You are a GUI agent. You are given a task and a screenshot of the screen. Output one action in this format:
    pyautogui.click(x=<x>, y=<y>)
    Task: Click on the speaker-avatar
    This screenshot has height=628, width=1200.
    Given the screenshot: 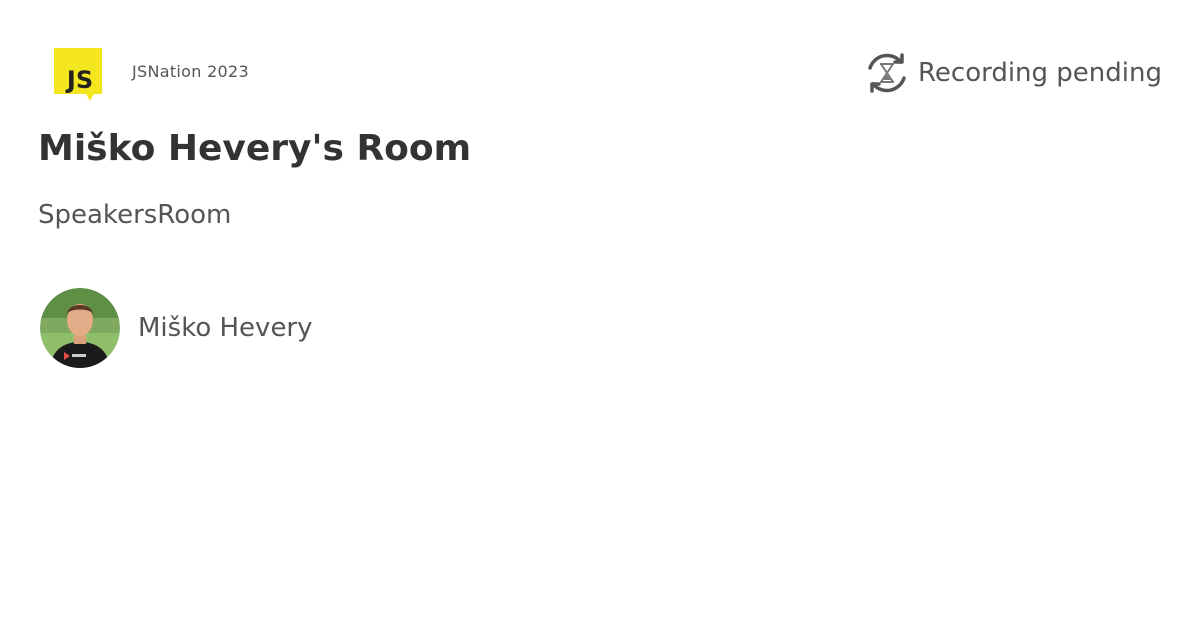 What is the action you would take?
    pyautogui.click(x=80, y=328)
    